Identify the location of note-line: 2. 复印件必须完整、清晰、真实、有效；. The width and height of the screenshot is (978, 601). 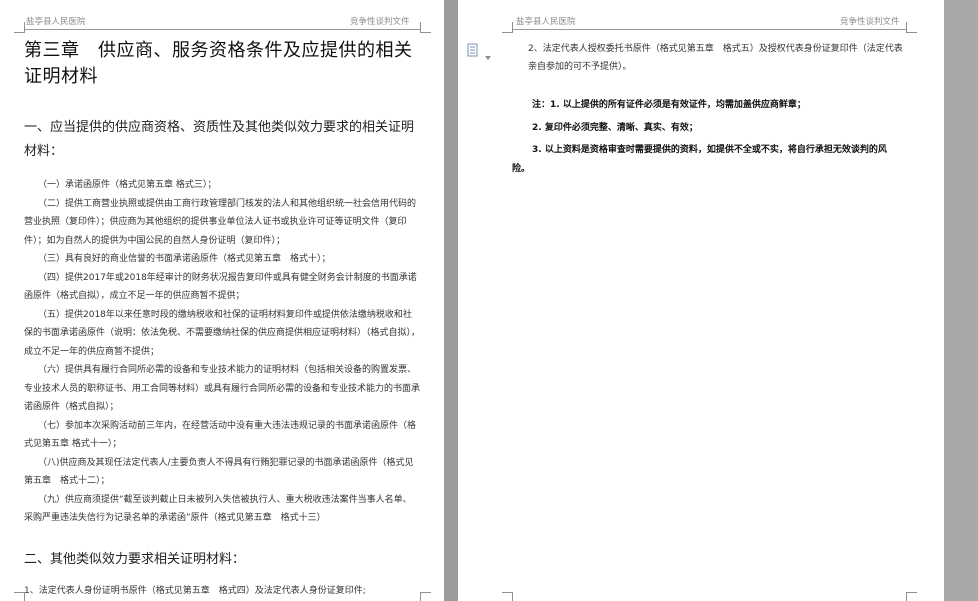
(615, 127).